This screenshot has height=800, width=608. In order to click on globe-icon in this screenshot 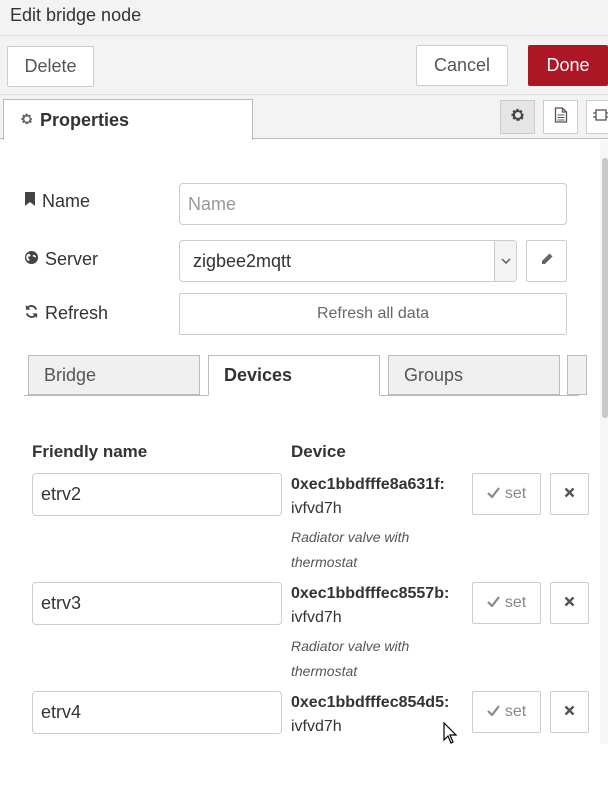, I will do `click(34, 259)`.